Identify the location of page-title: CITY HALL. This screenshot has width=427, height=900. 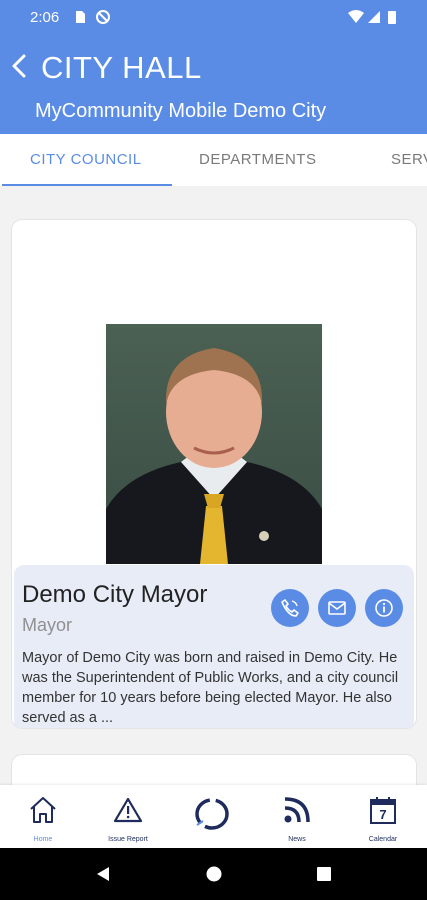
(121, 67).